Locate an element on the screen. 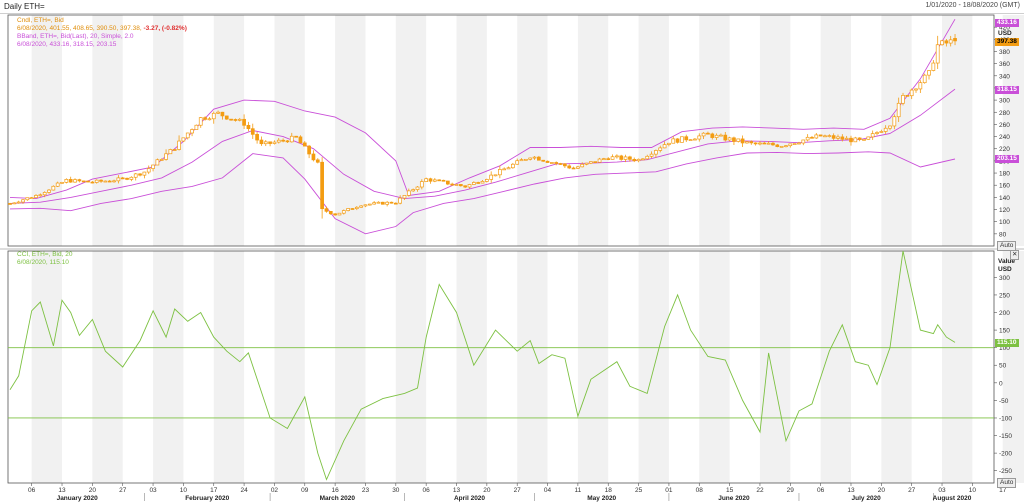 The image size is (1024, 502). x-tick-label: 03 is located at coordinates (153, 490).